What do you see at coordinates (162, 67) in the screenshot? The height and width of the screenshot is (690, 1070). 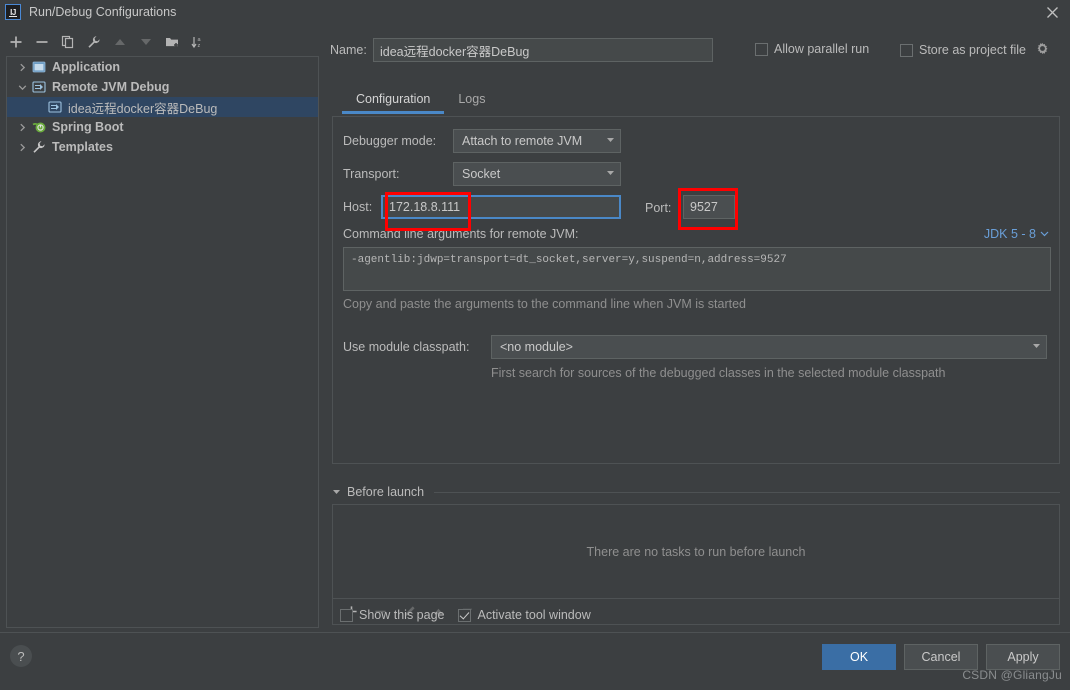 I see `tree-node-application: Application` at bounding box center [162, 67].